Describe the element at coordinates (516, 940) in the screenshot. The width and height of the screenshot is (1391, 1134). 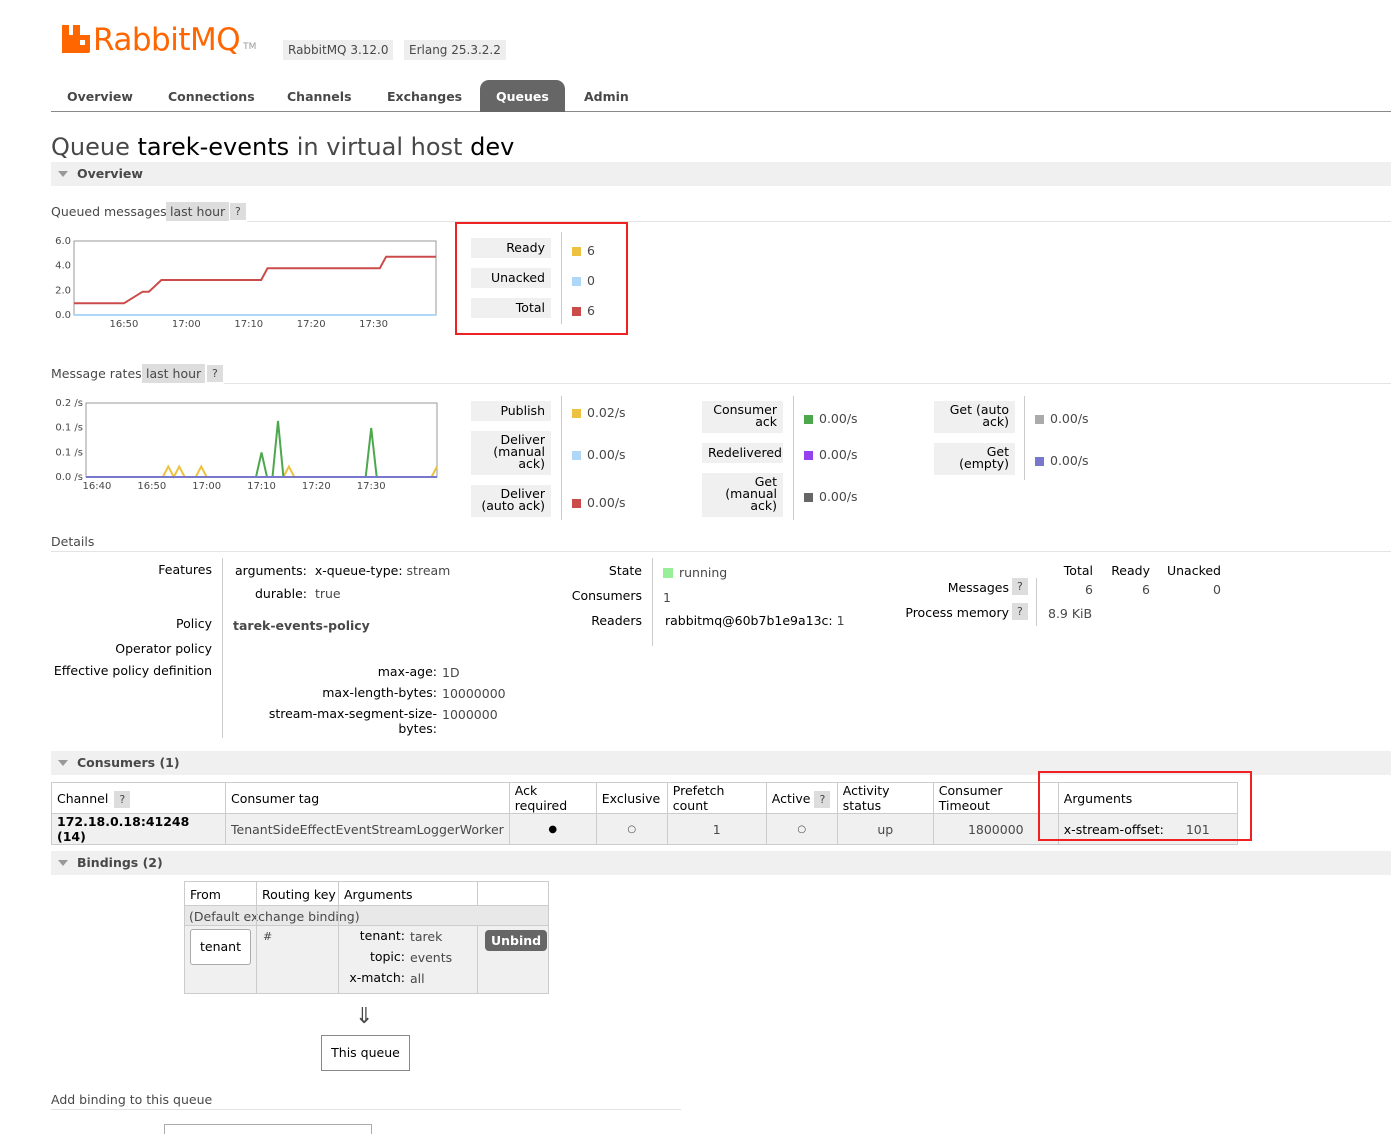
I see `unbind-button: Unbind` at that location.